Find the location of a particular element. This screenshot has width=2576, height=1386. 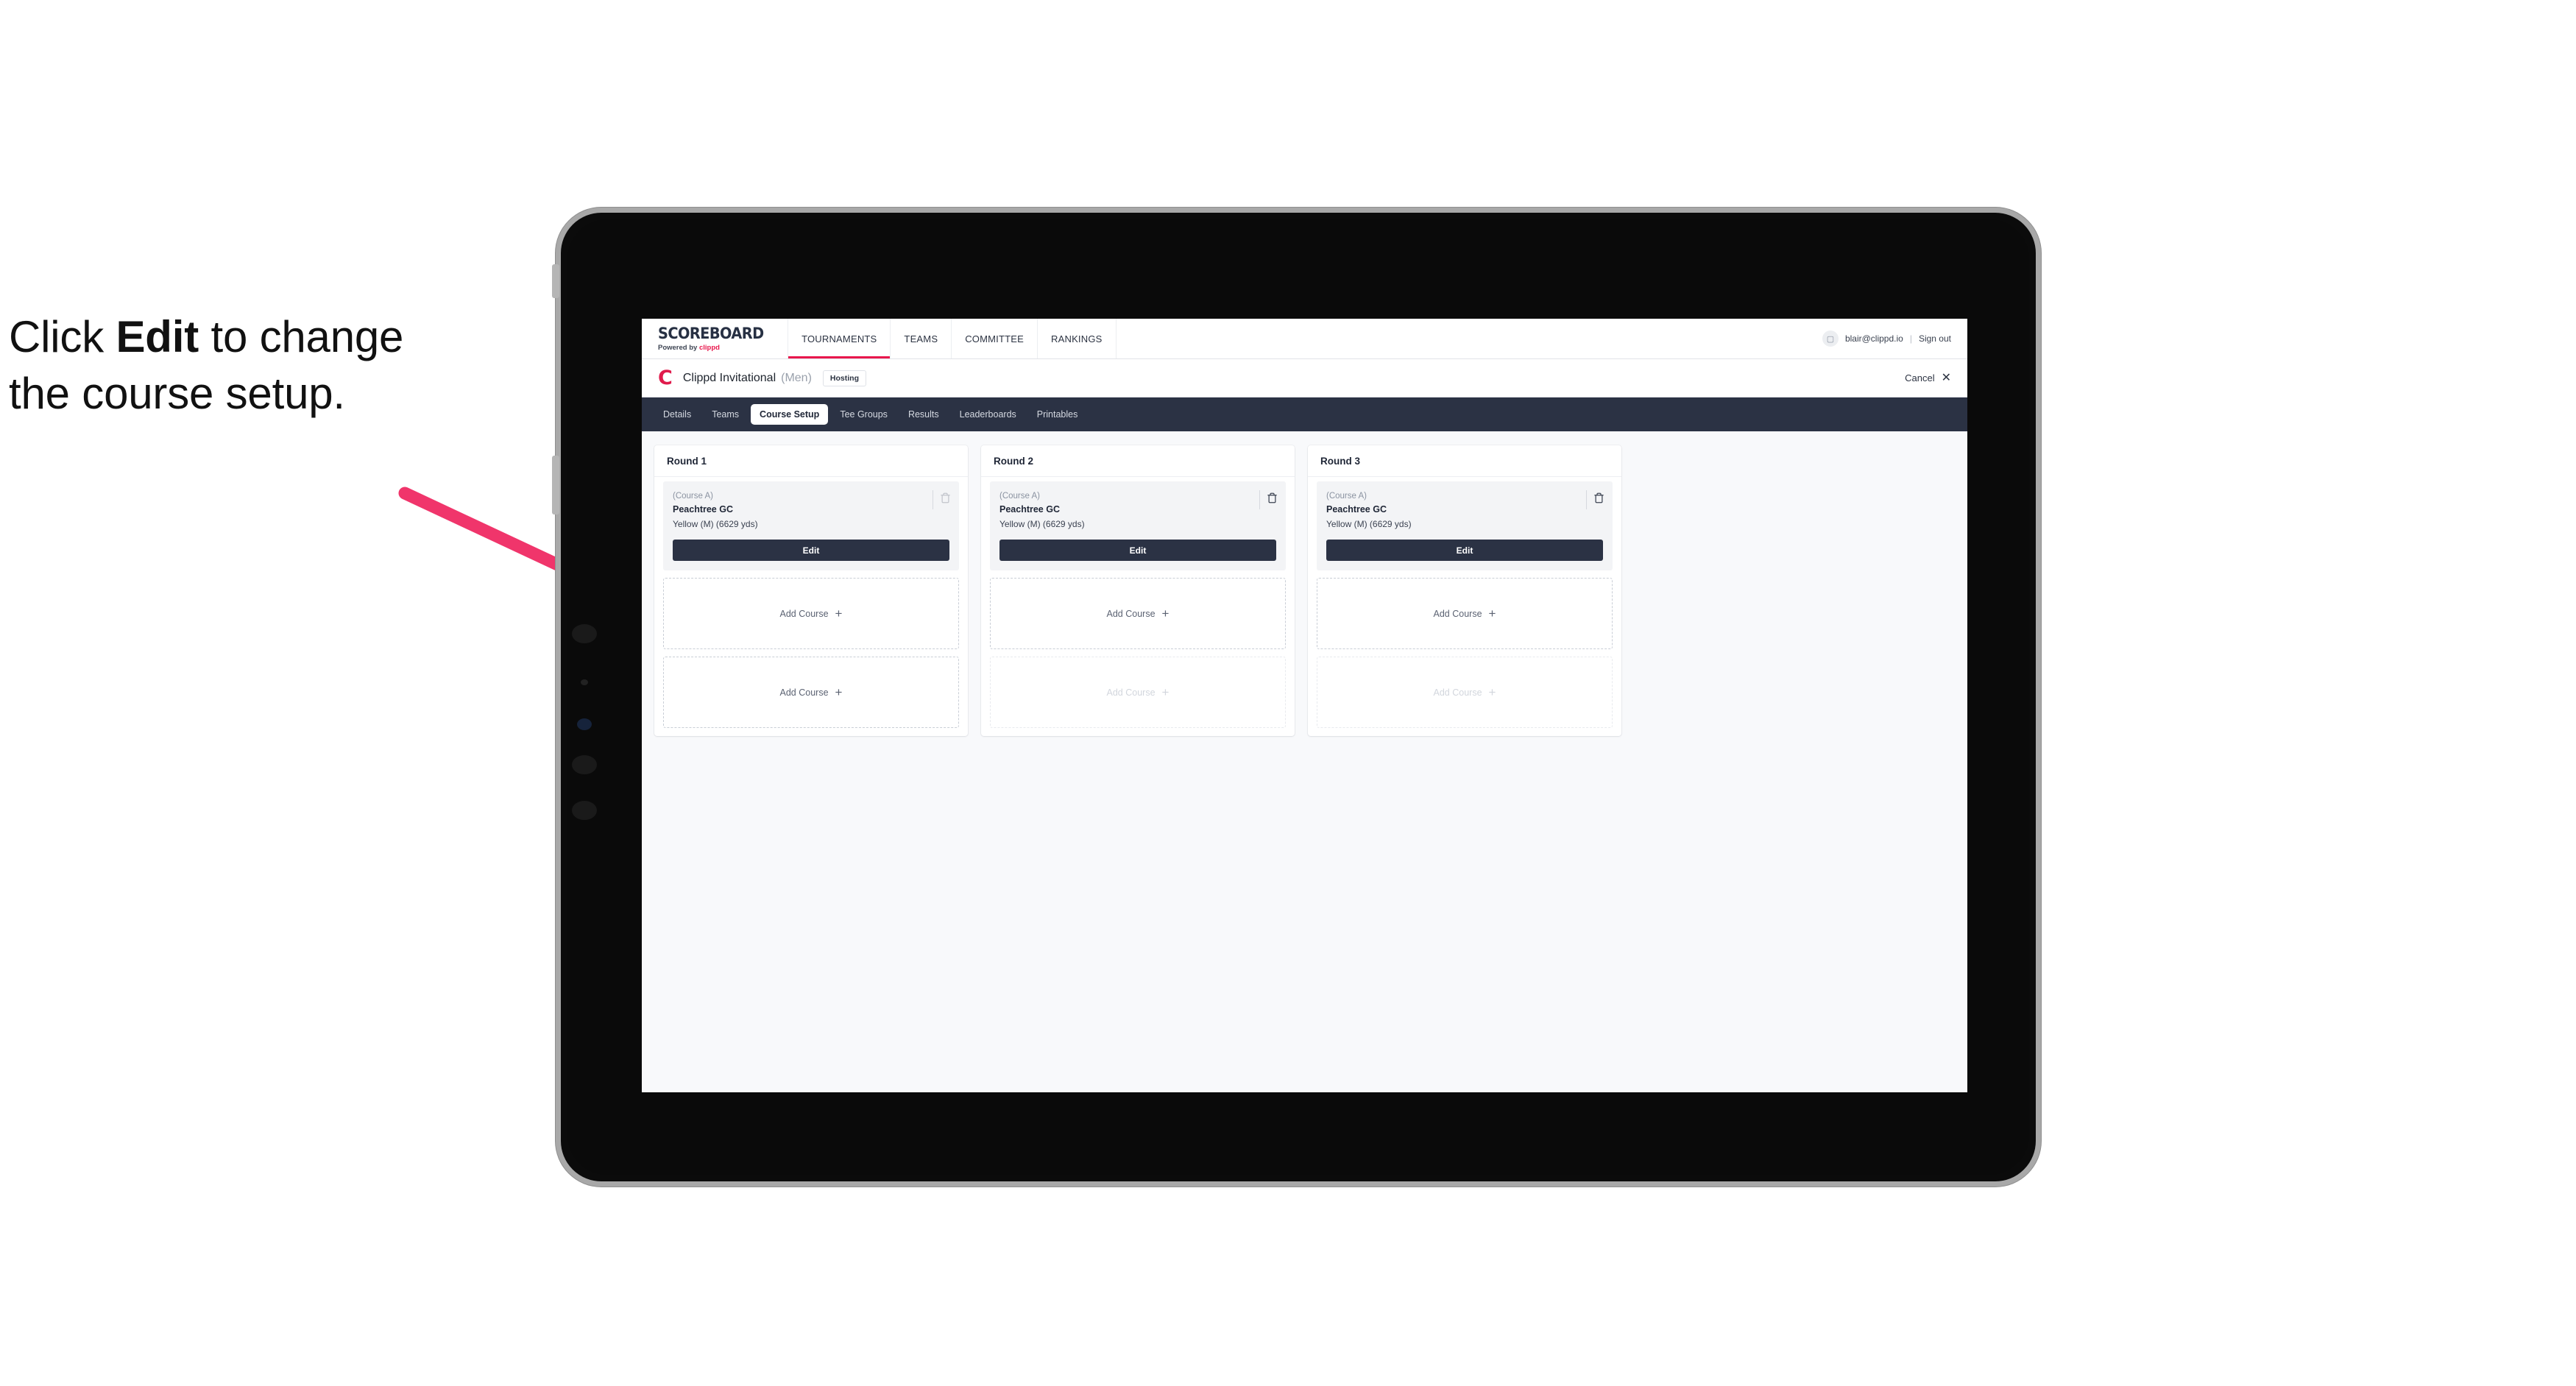

clippd-c-logo-icon: C is located at coordinates (665, 378).